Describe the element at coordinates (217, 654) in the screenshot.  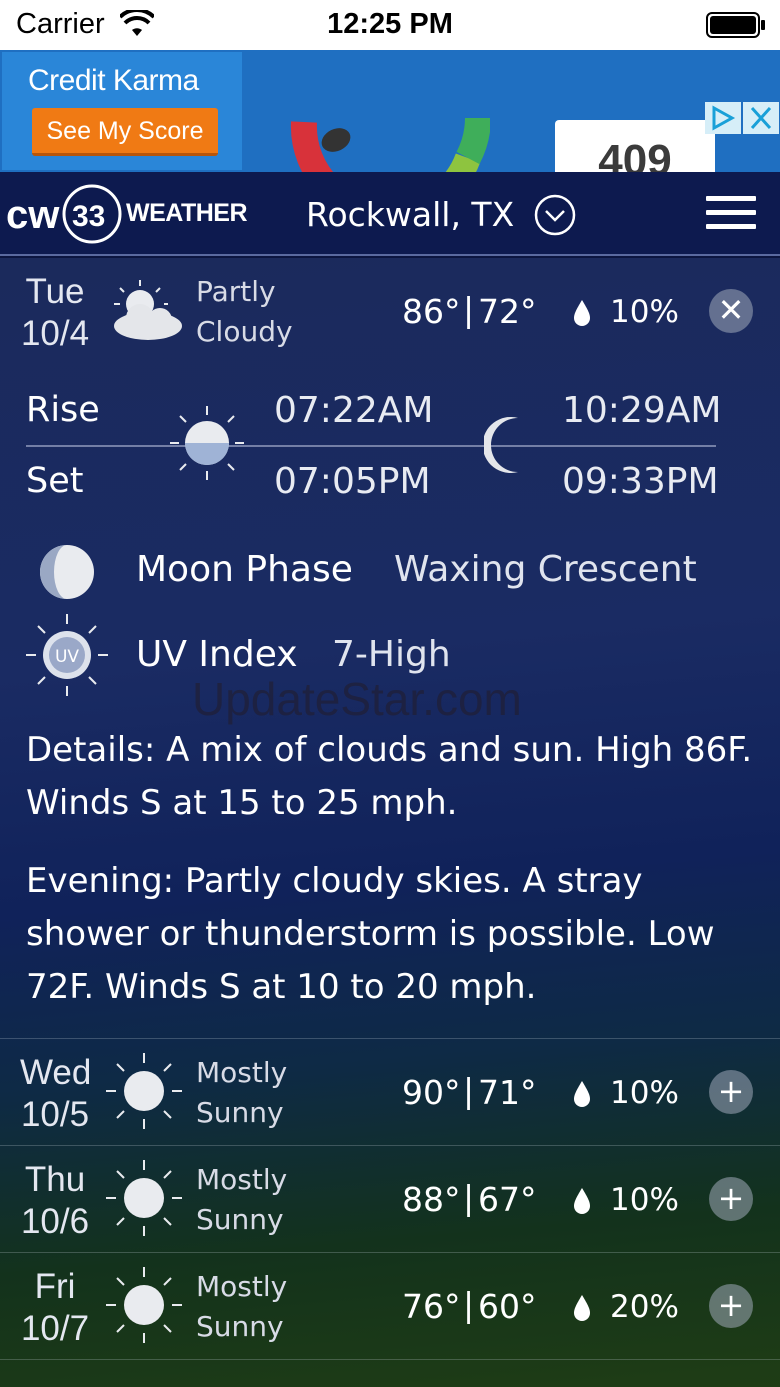
I see `uv-index-label: UV Index` at that location.